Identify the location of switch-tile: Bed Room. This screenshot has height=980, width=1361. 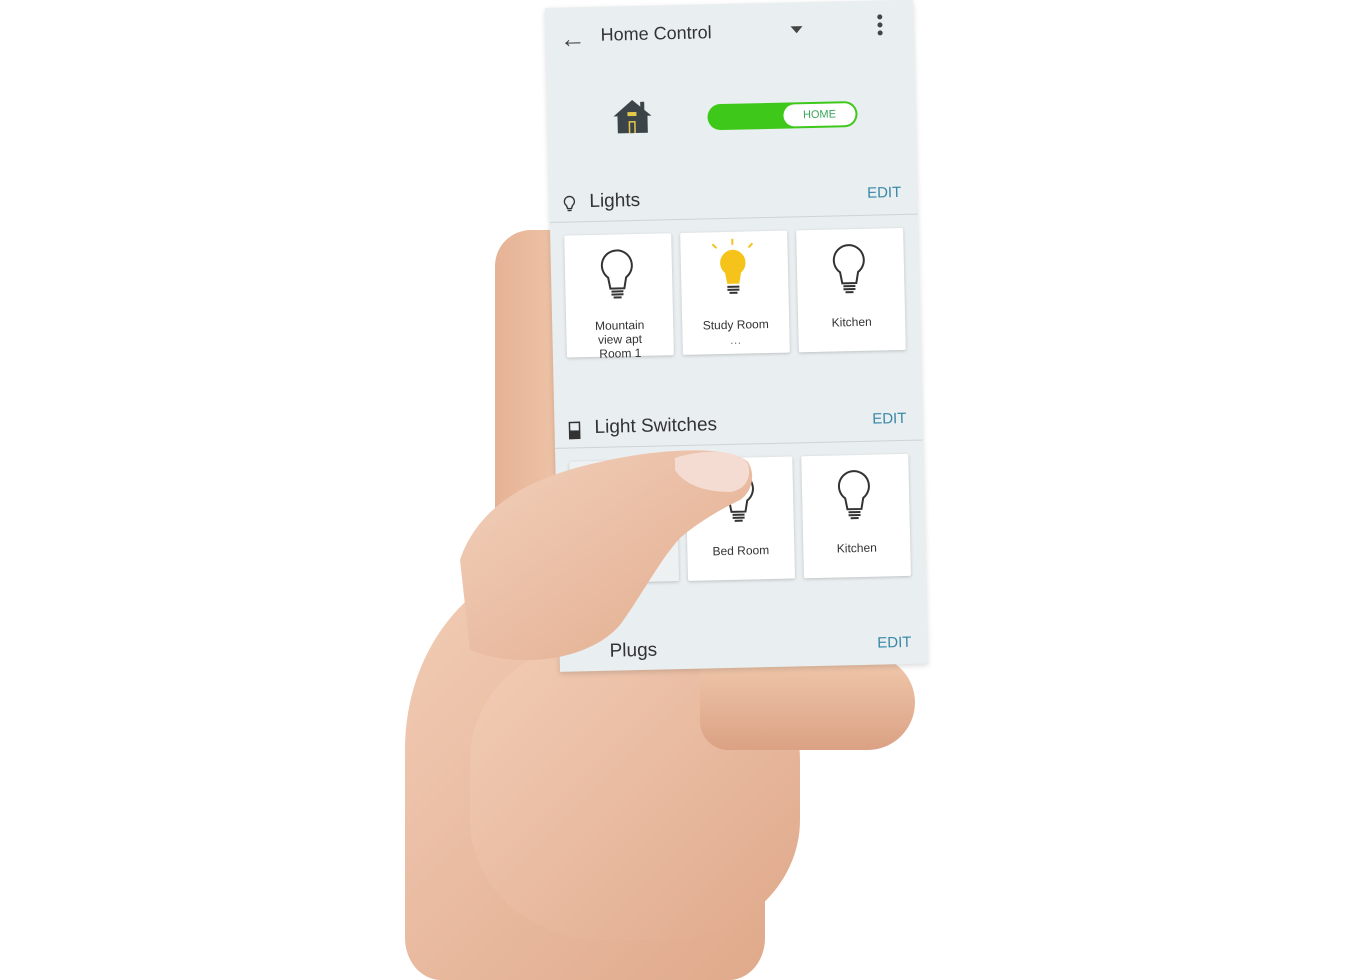
(740, 519).